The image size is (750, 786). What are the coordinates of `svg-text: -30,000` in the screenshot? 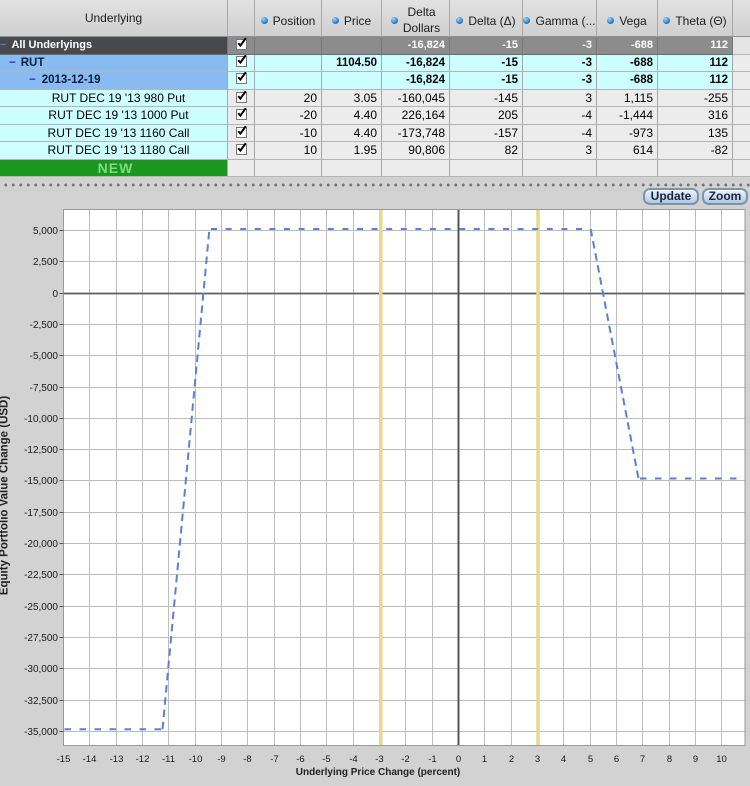 It's located at (41, 669).